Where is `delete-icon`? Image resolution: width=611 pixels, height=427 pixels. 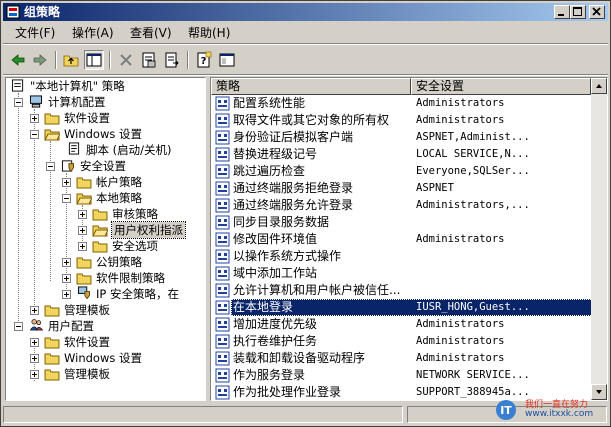 delete-icon is located at coordinates (126, 60).